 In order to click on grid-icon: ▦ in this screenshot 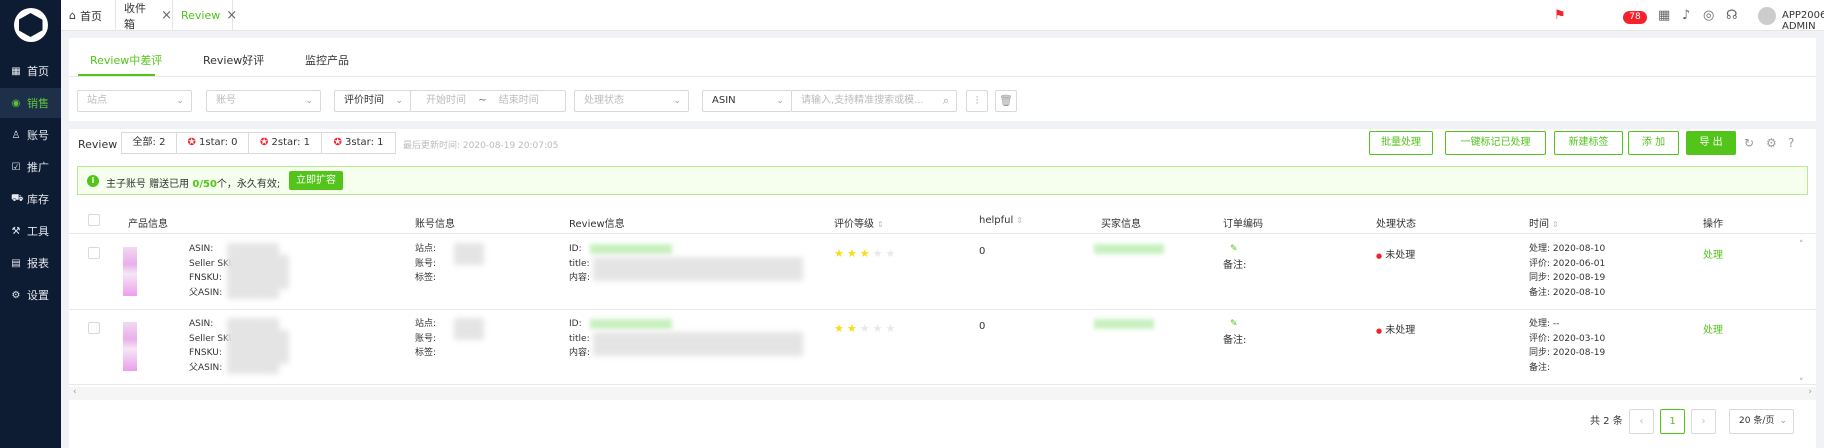, I will do `click(16, 71)`.